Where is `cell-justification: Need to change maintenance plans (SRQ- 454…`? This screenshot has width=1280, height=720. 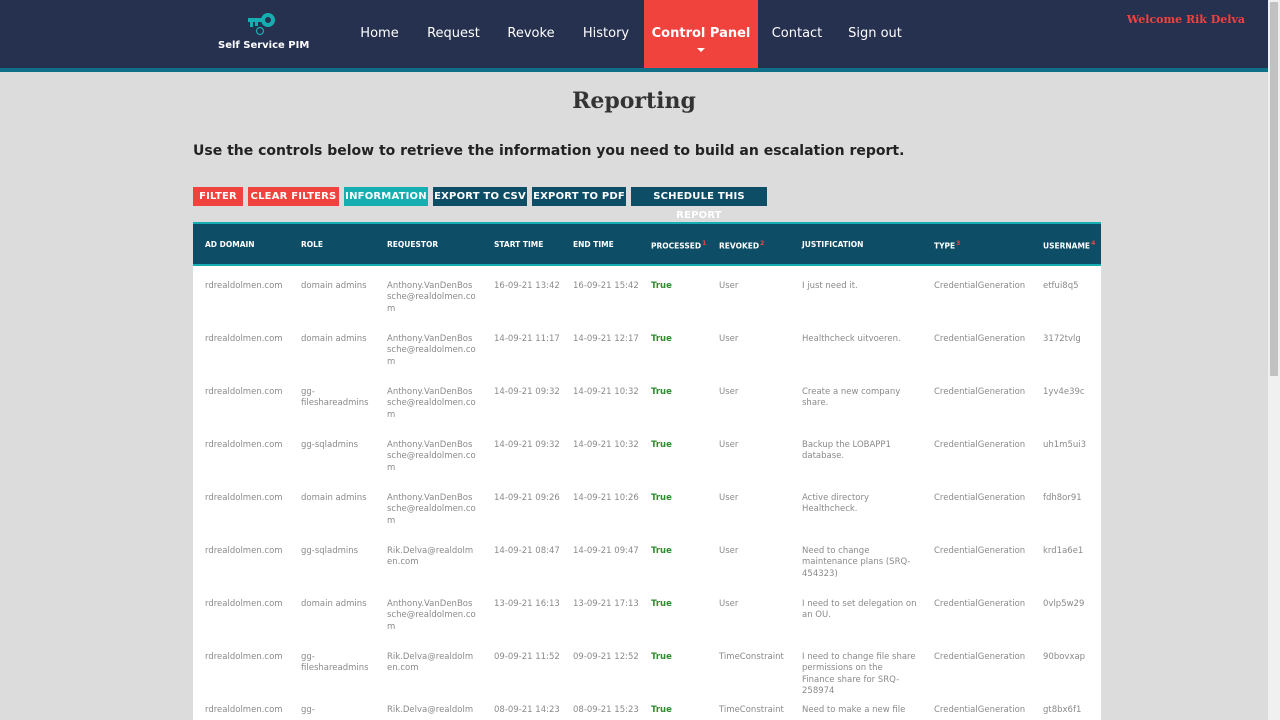 cell-justification: Need to change maintenance plans (SRQ- 454… is located at coordinates (866, 563).